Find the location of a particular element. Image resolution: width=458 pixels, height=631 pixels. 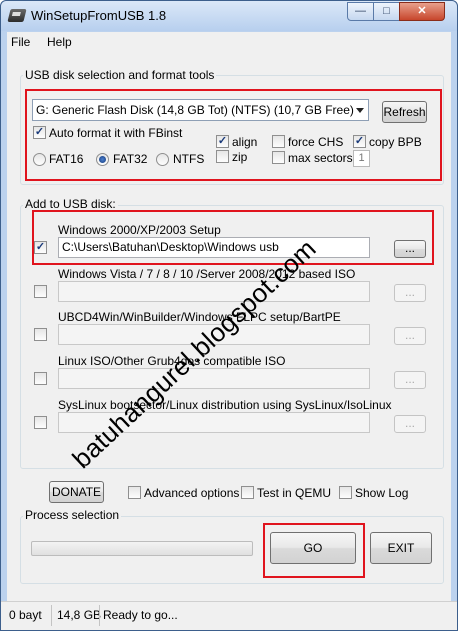

auto-format-label: Auto format it with FBinst is located at coordinates (116, 133).